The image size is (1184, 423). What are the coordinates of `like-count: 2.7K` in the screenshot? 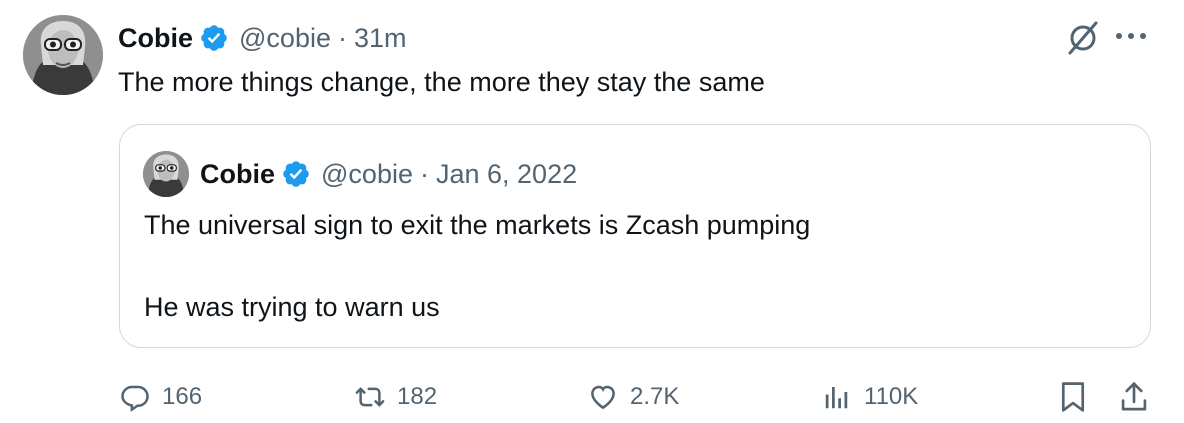 It's located at (655, 396).